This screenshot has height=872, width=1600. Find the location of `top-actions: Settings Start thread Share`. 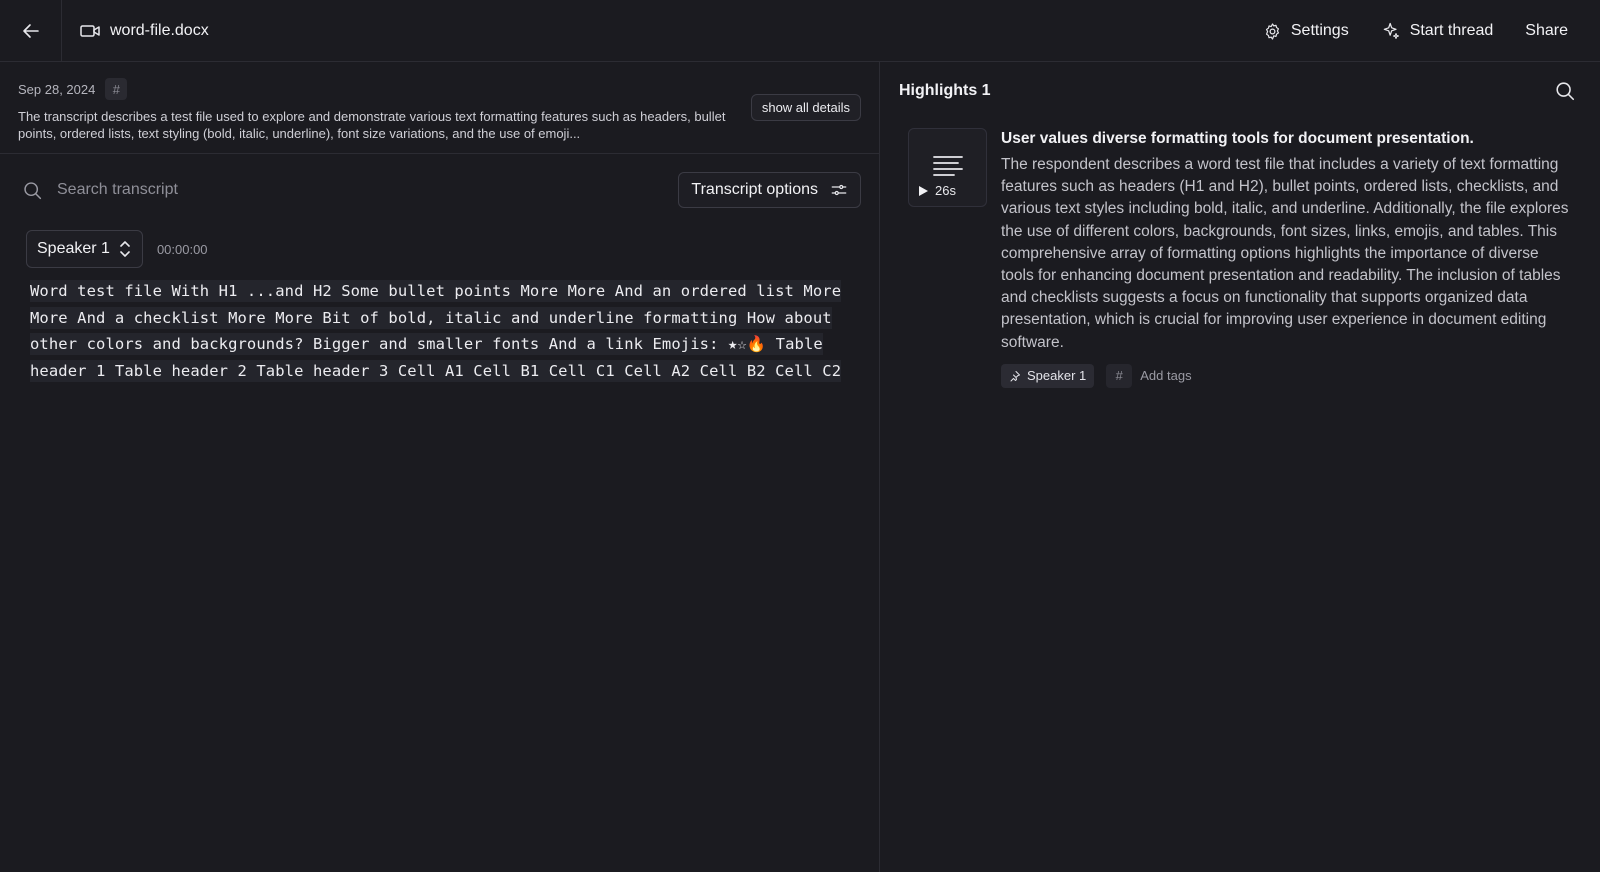

top-actions: Settings Start thread Share is located at coordinates (1415, 31).